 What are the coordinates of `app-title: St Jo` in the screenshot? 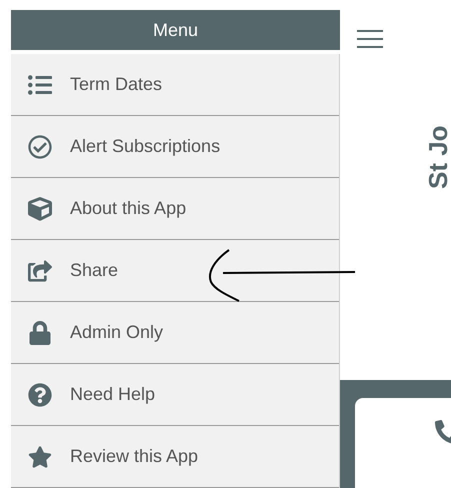 It's located at (437, 156).